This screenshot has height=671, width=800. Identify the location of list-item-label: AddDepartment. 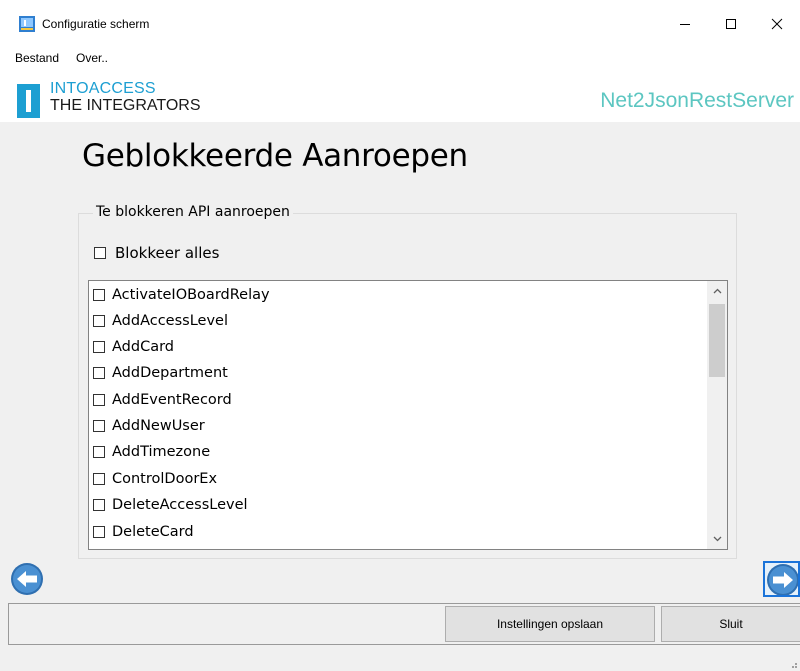
(170, 373).